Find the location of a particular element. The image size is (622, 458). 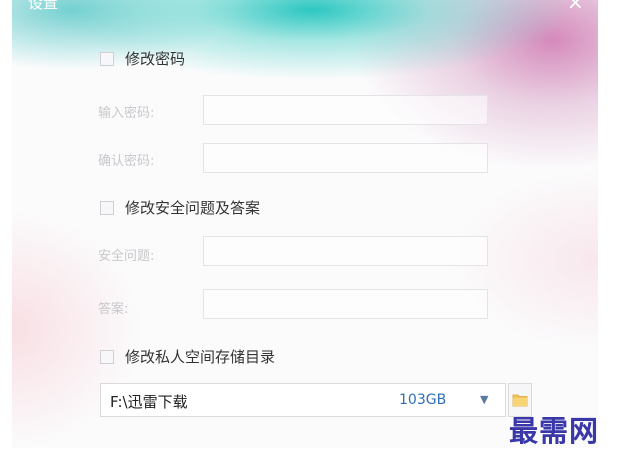

change-password-checkbox is located at coordinates (107, 58).